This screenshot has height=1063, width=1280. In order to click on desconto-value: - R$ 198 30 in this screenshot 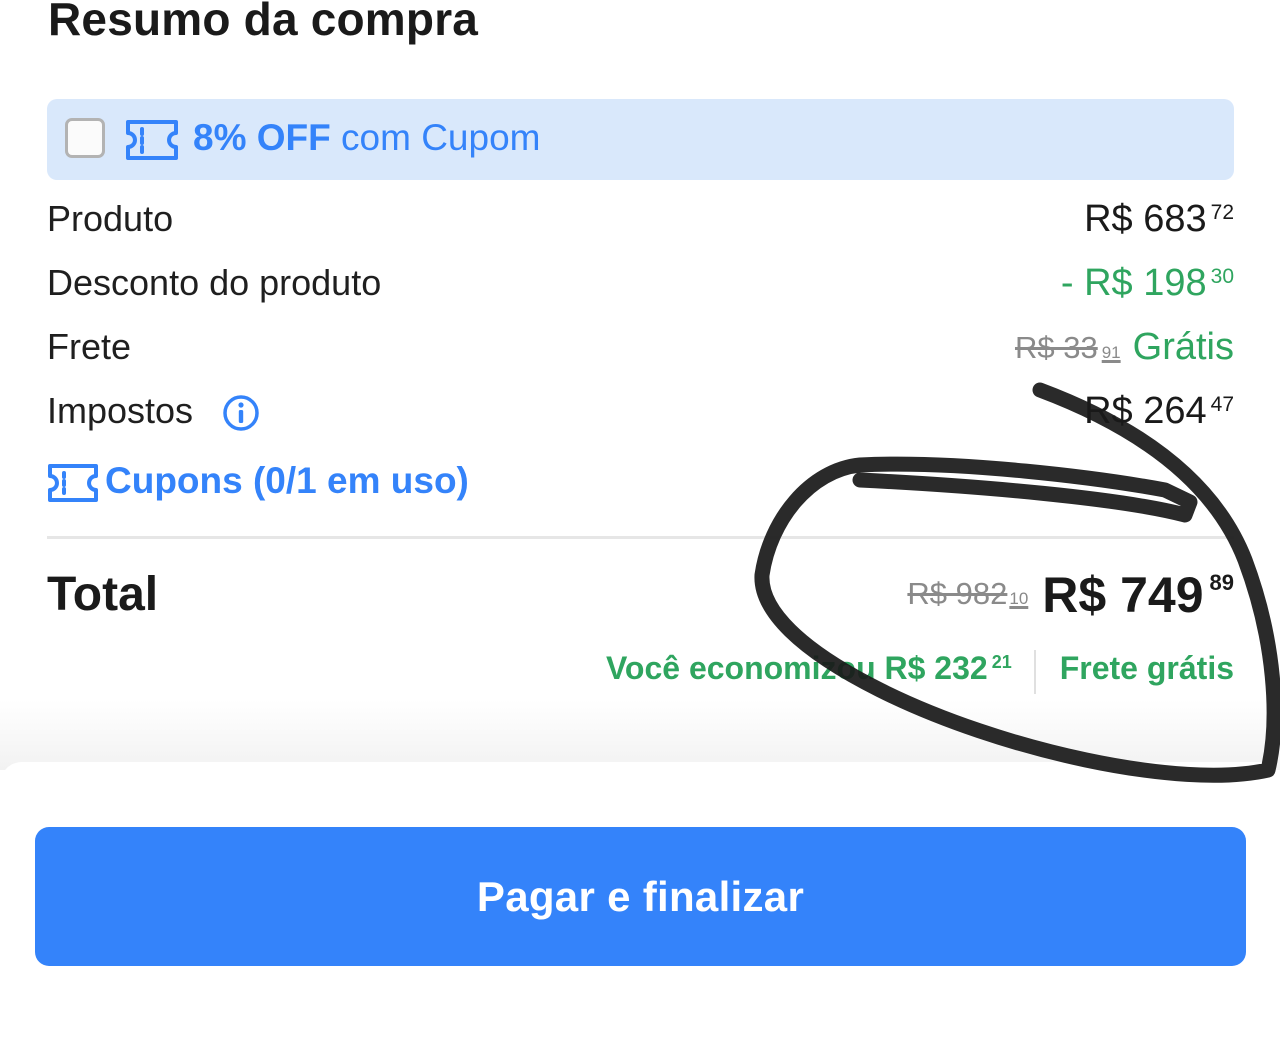, I will do `click(1147, 283)`.